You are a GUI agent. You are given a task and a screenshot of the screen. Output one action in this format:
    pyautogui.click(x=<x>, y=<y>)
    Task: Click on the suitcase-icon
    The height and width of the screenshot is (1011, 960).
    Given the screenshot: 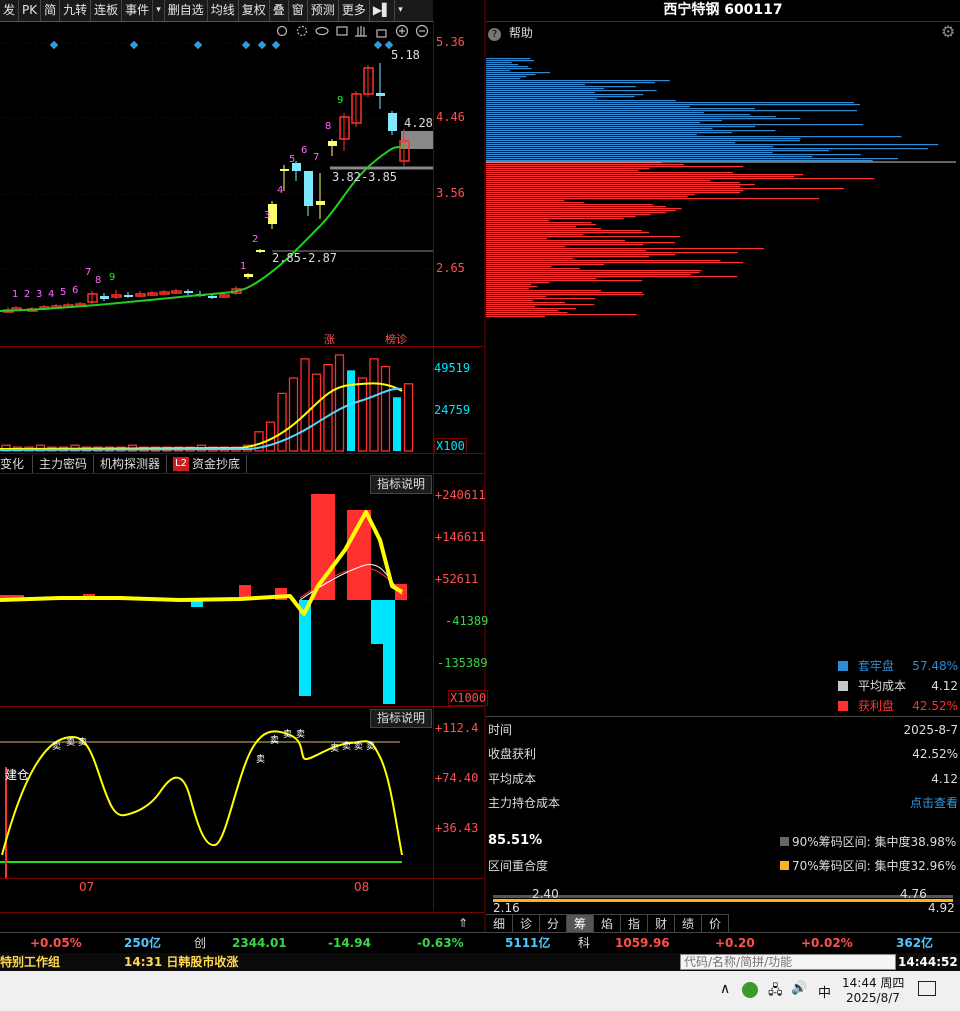 What is the action you would take?
    pyautogui.click(x=342, y=31)
    